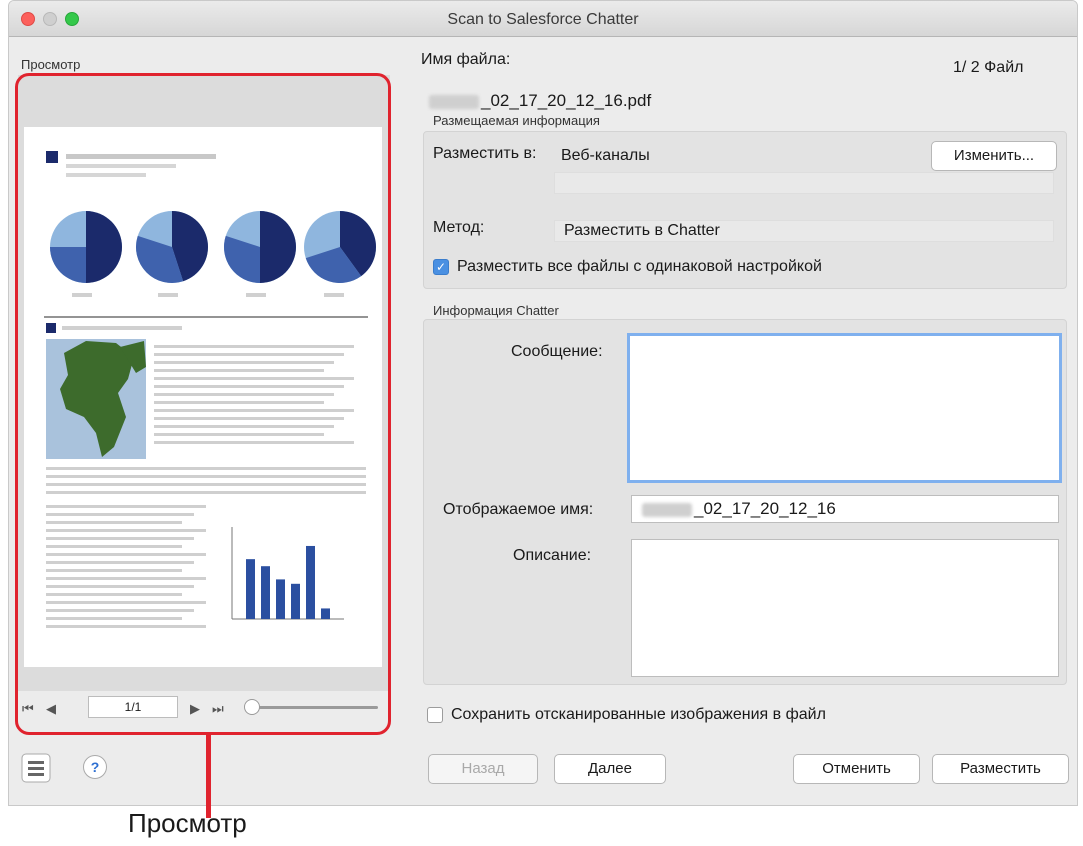 This screenshot has height=846, width=1083. Describe the element at coordinates (459, 227) in the screenshot. I see `method-label: Метод:` at that location.